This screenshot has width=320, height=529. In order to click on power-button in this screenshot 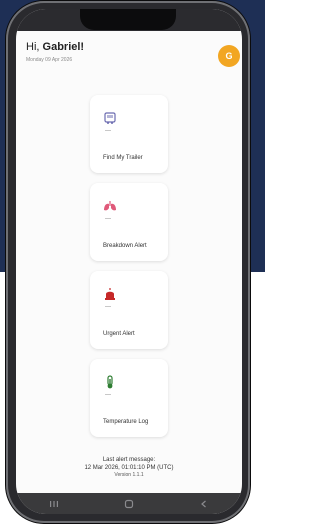, I will do `click(11, 226)`.